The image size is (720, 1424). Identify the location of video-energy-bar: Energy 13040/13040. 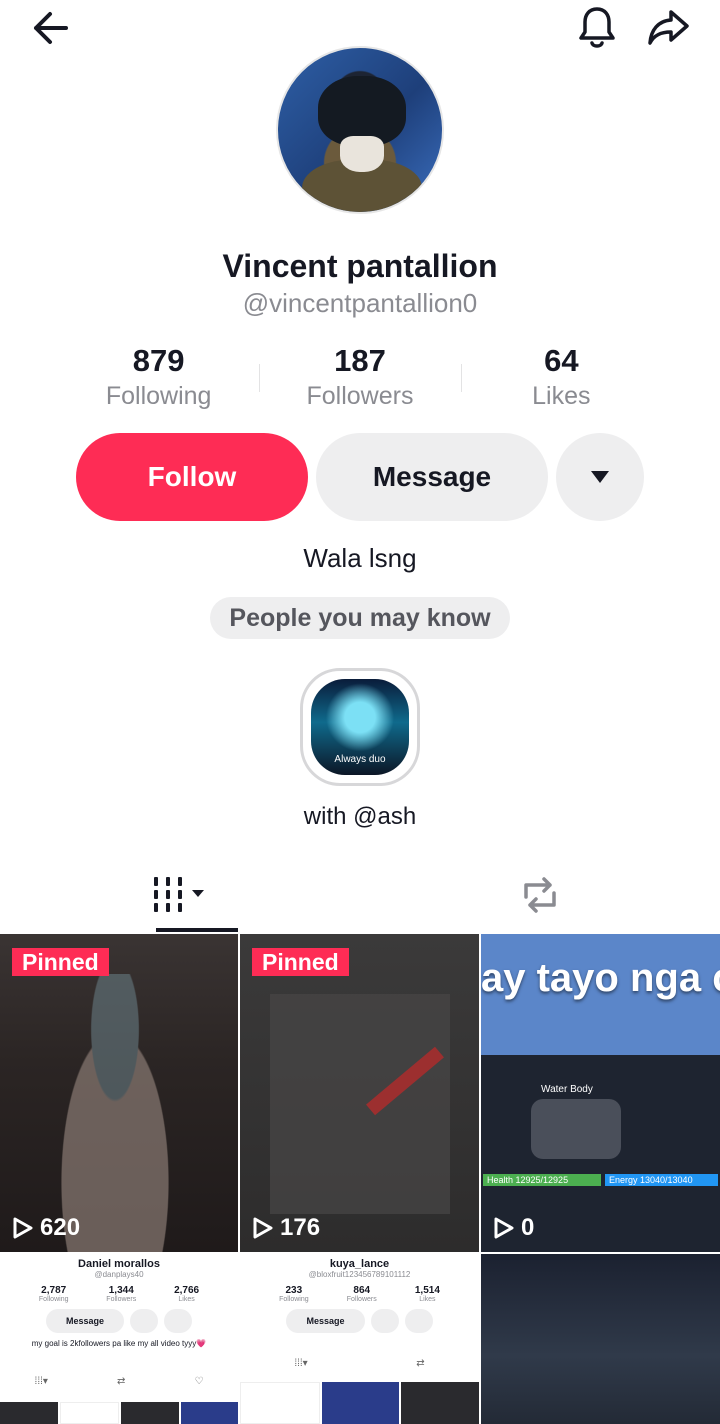
(651, 1180).